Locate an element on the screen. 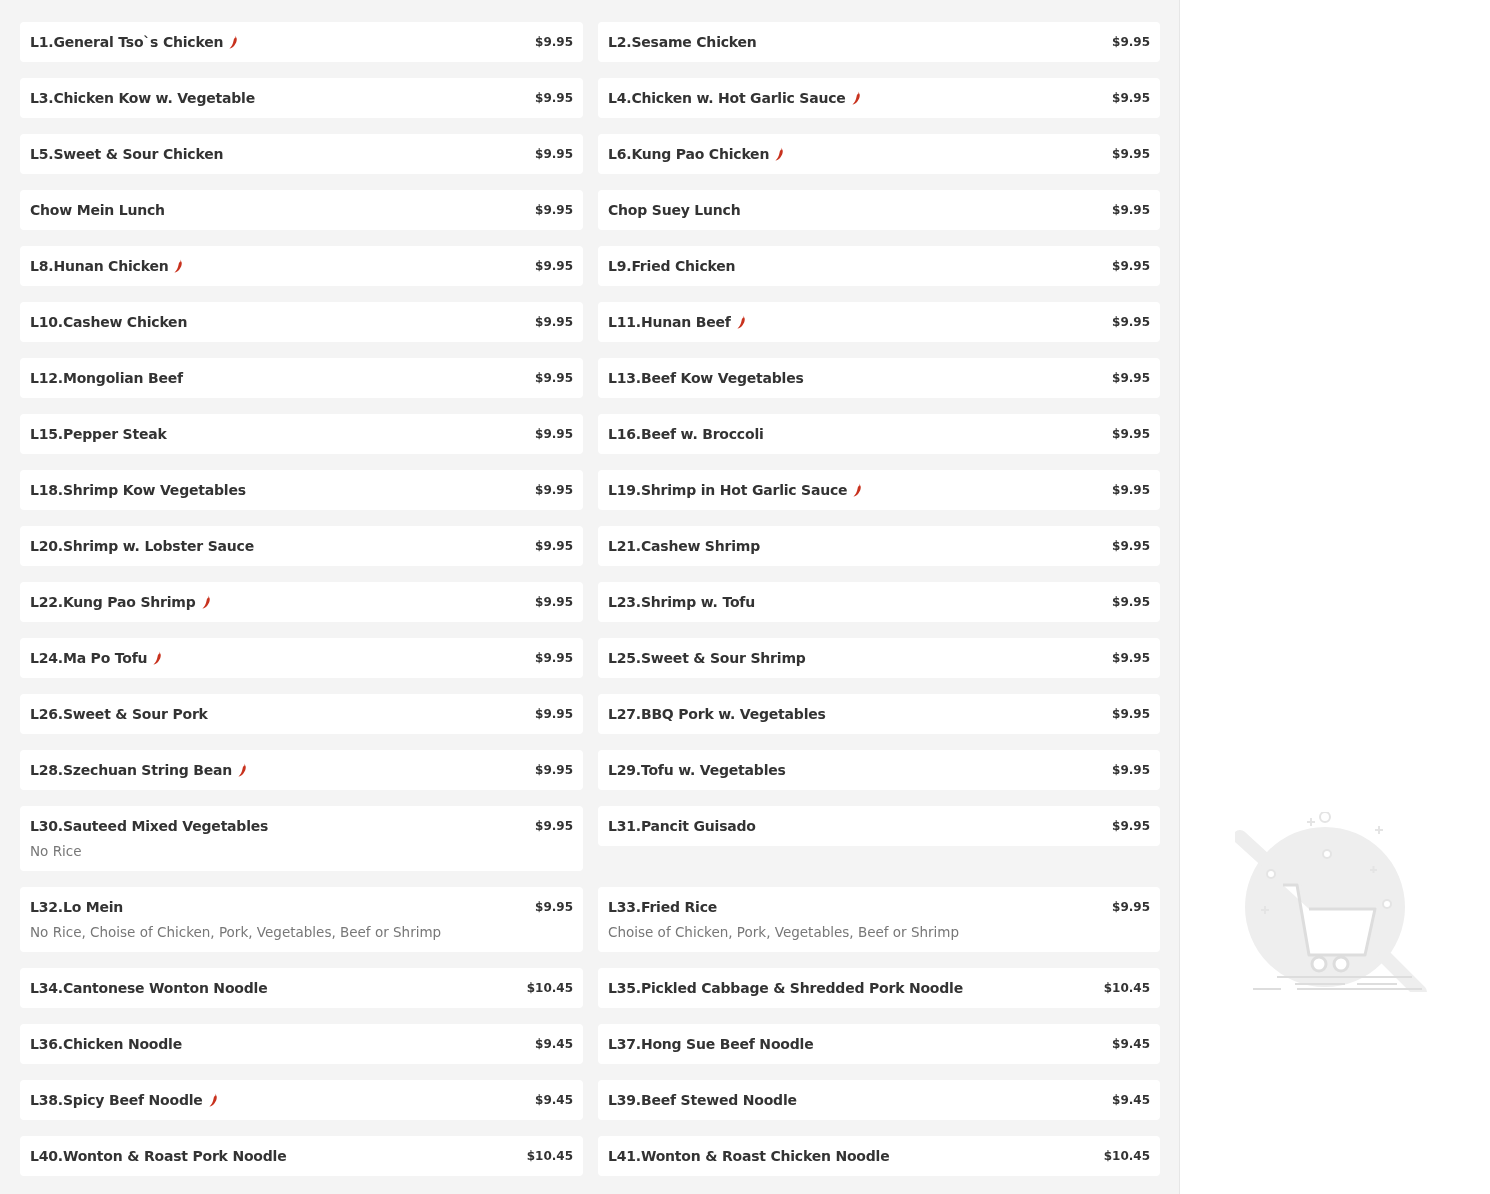  dish-name: L37.Hong Sue Beef Noodle is located at coordinates (711, 1044).